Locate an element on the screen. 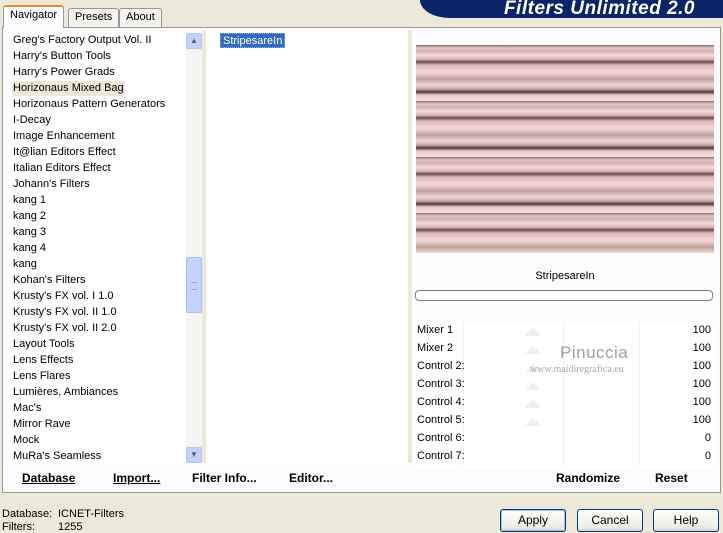 Image resolution: width=723 pixels, height=533 pixels. progress-bar is located at coordinates (564, 295).